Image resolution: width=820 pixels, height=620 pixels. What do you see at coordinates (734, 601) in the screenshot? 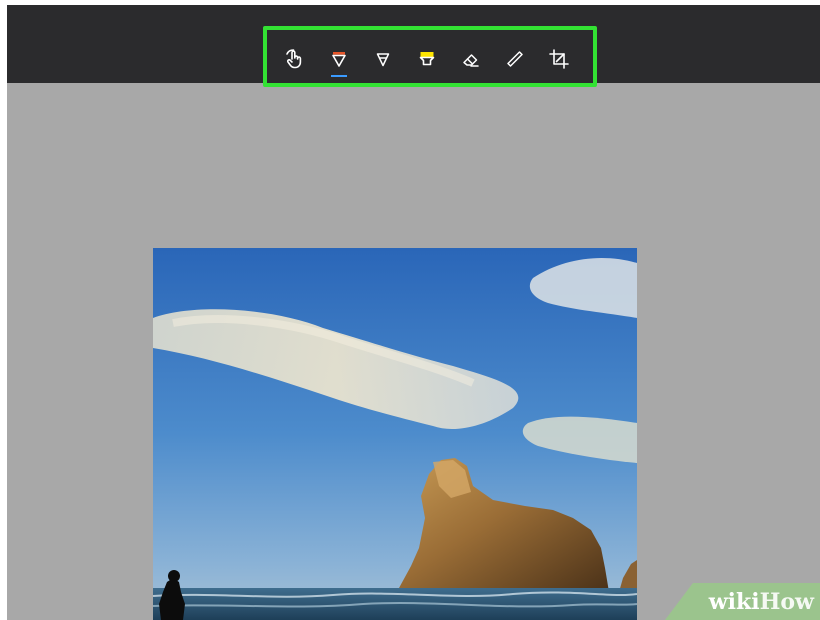
I see `watermark-wiki: wiki` at bounding box center [734, 601].